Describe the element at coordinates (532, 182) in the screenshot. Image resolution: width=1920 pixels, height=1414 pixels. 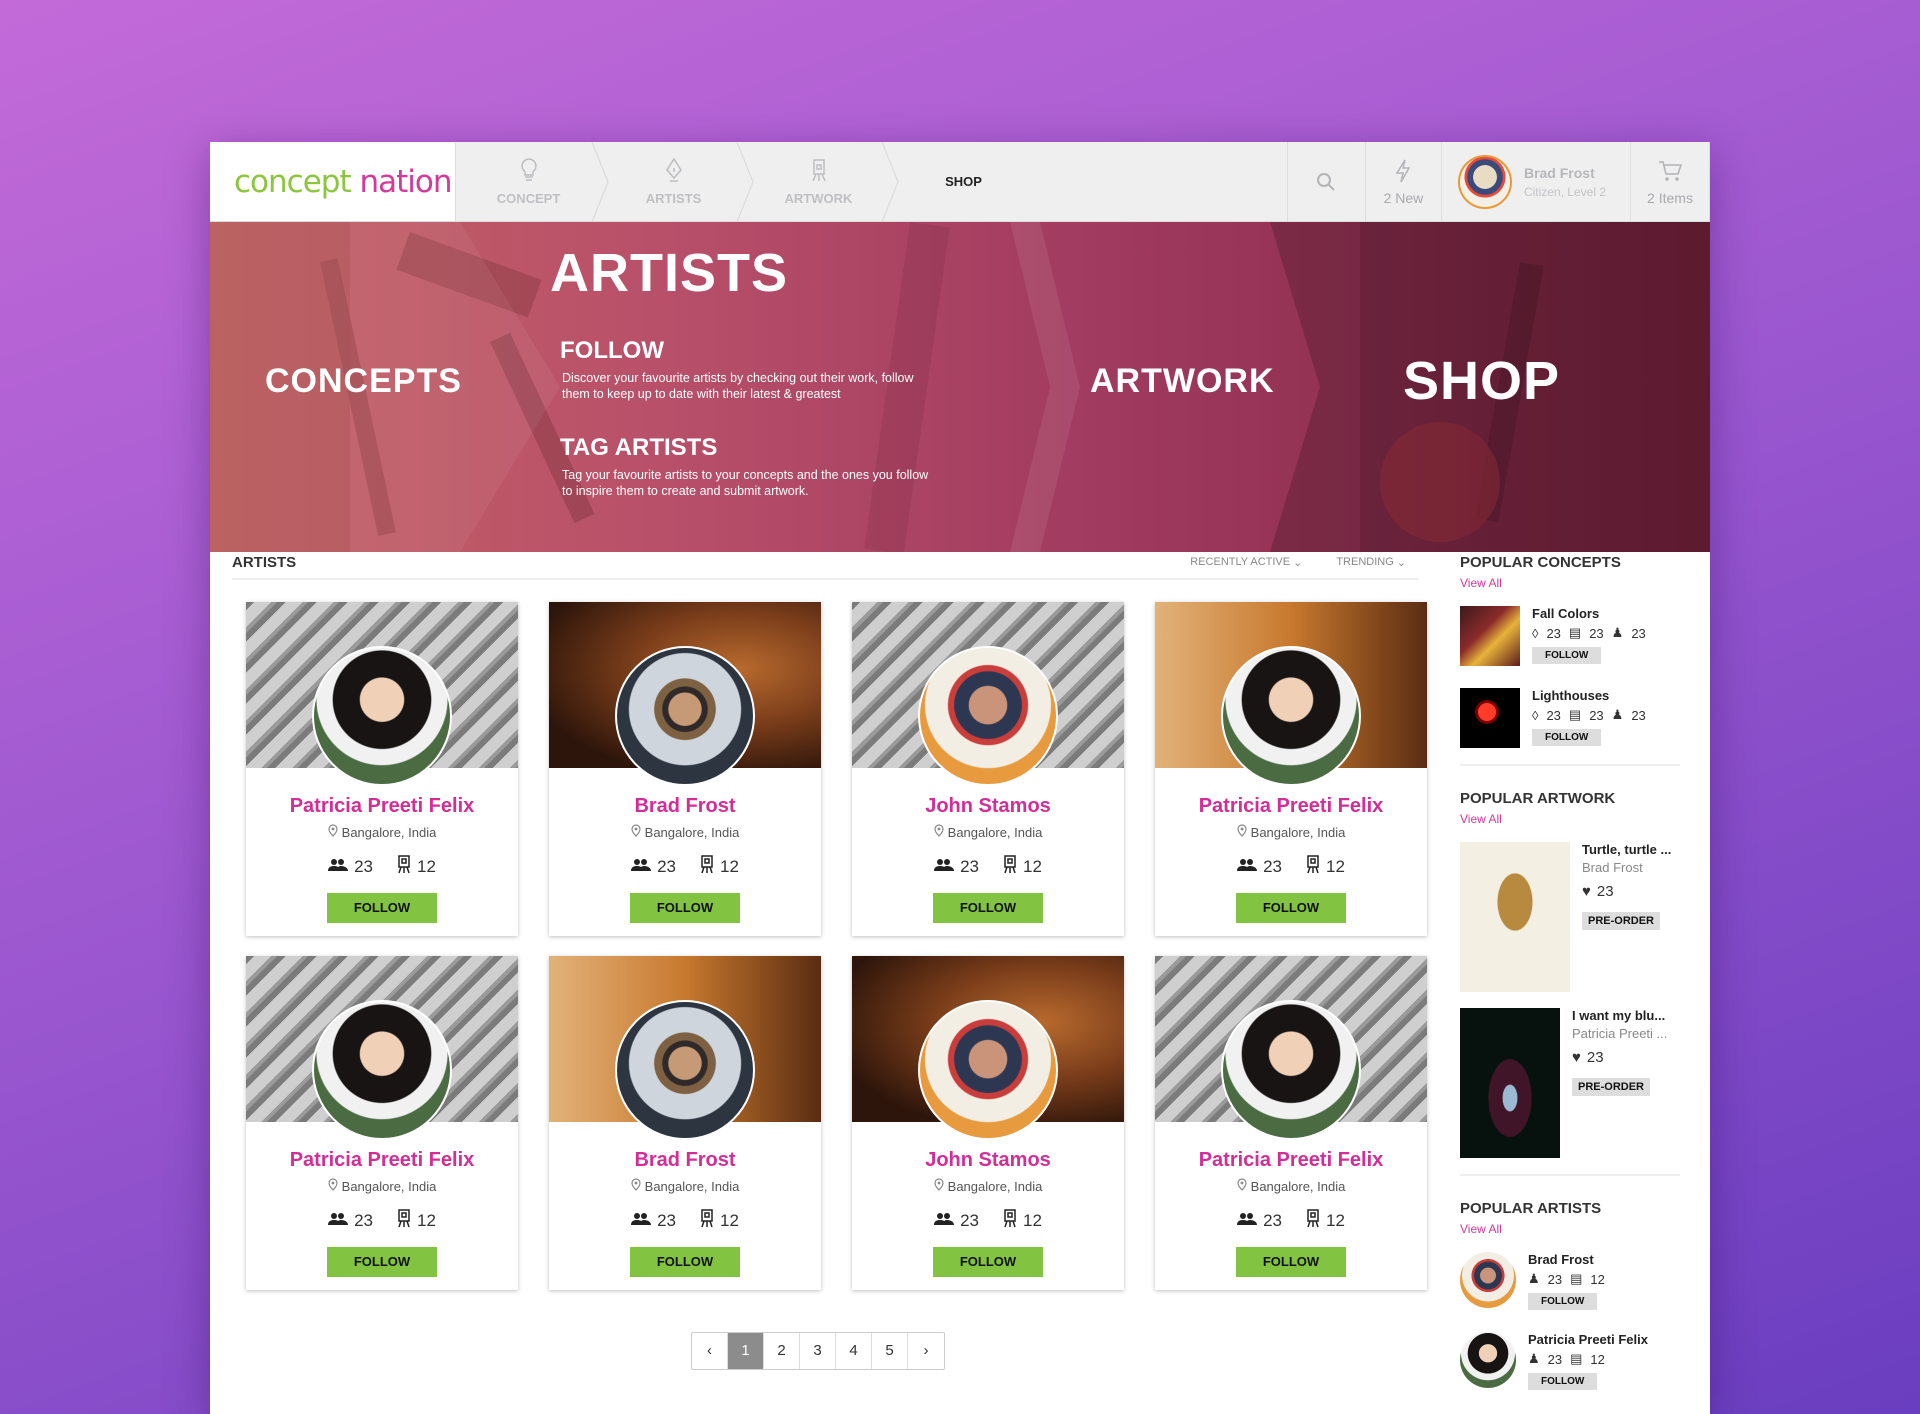
I see `nav-concept: CONCEPT` at that location.